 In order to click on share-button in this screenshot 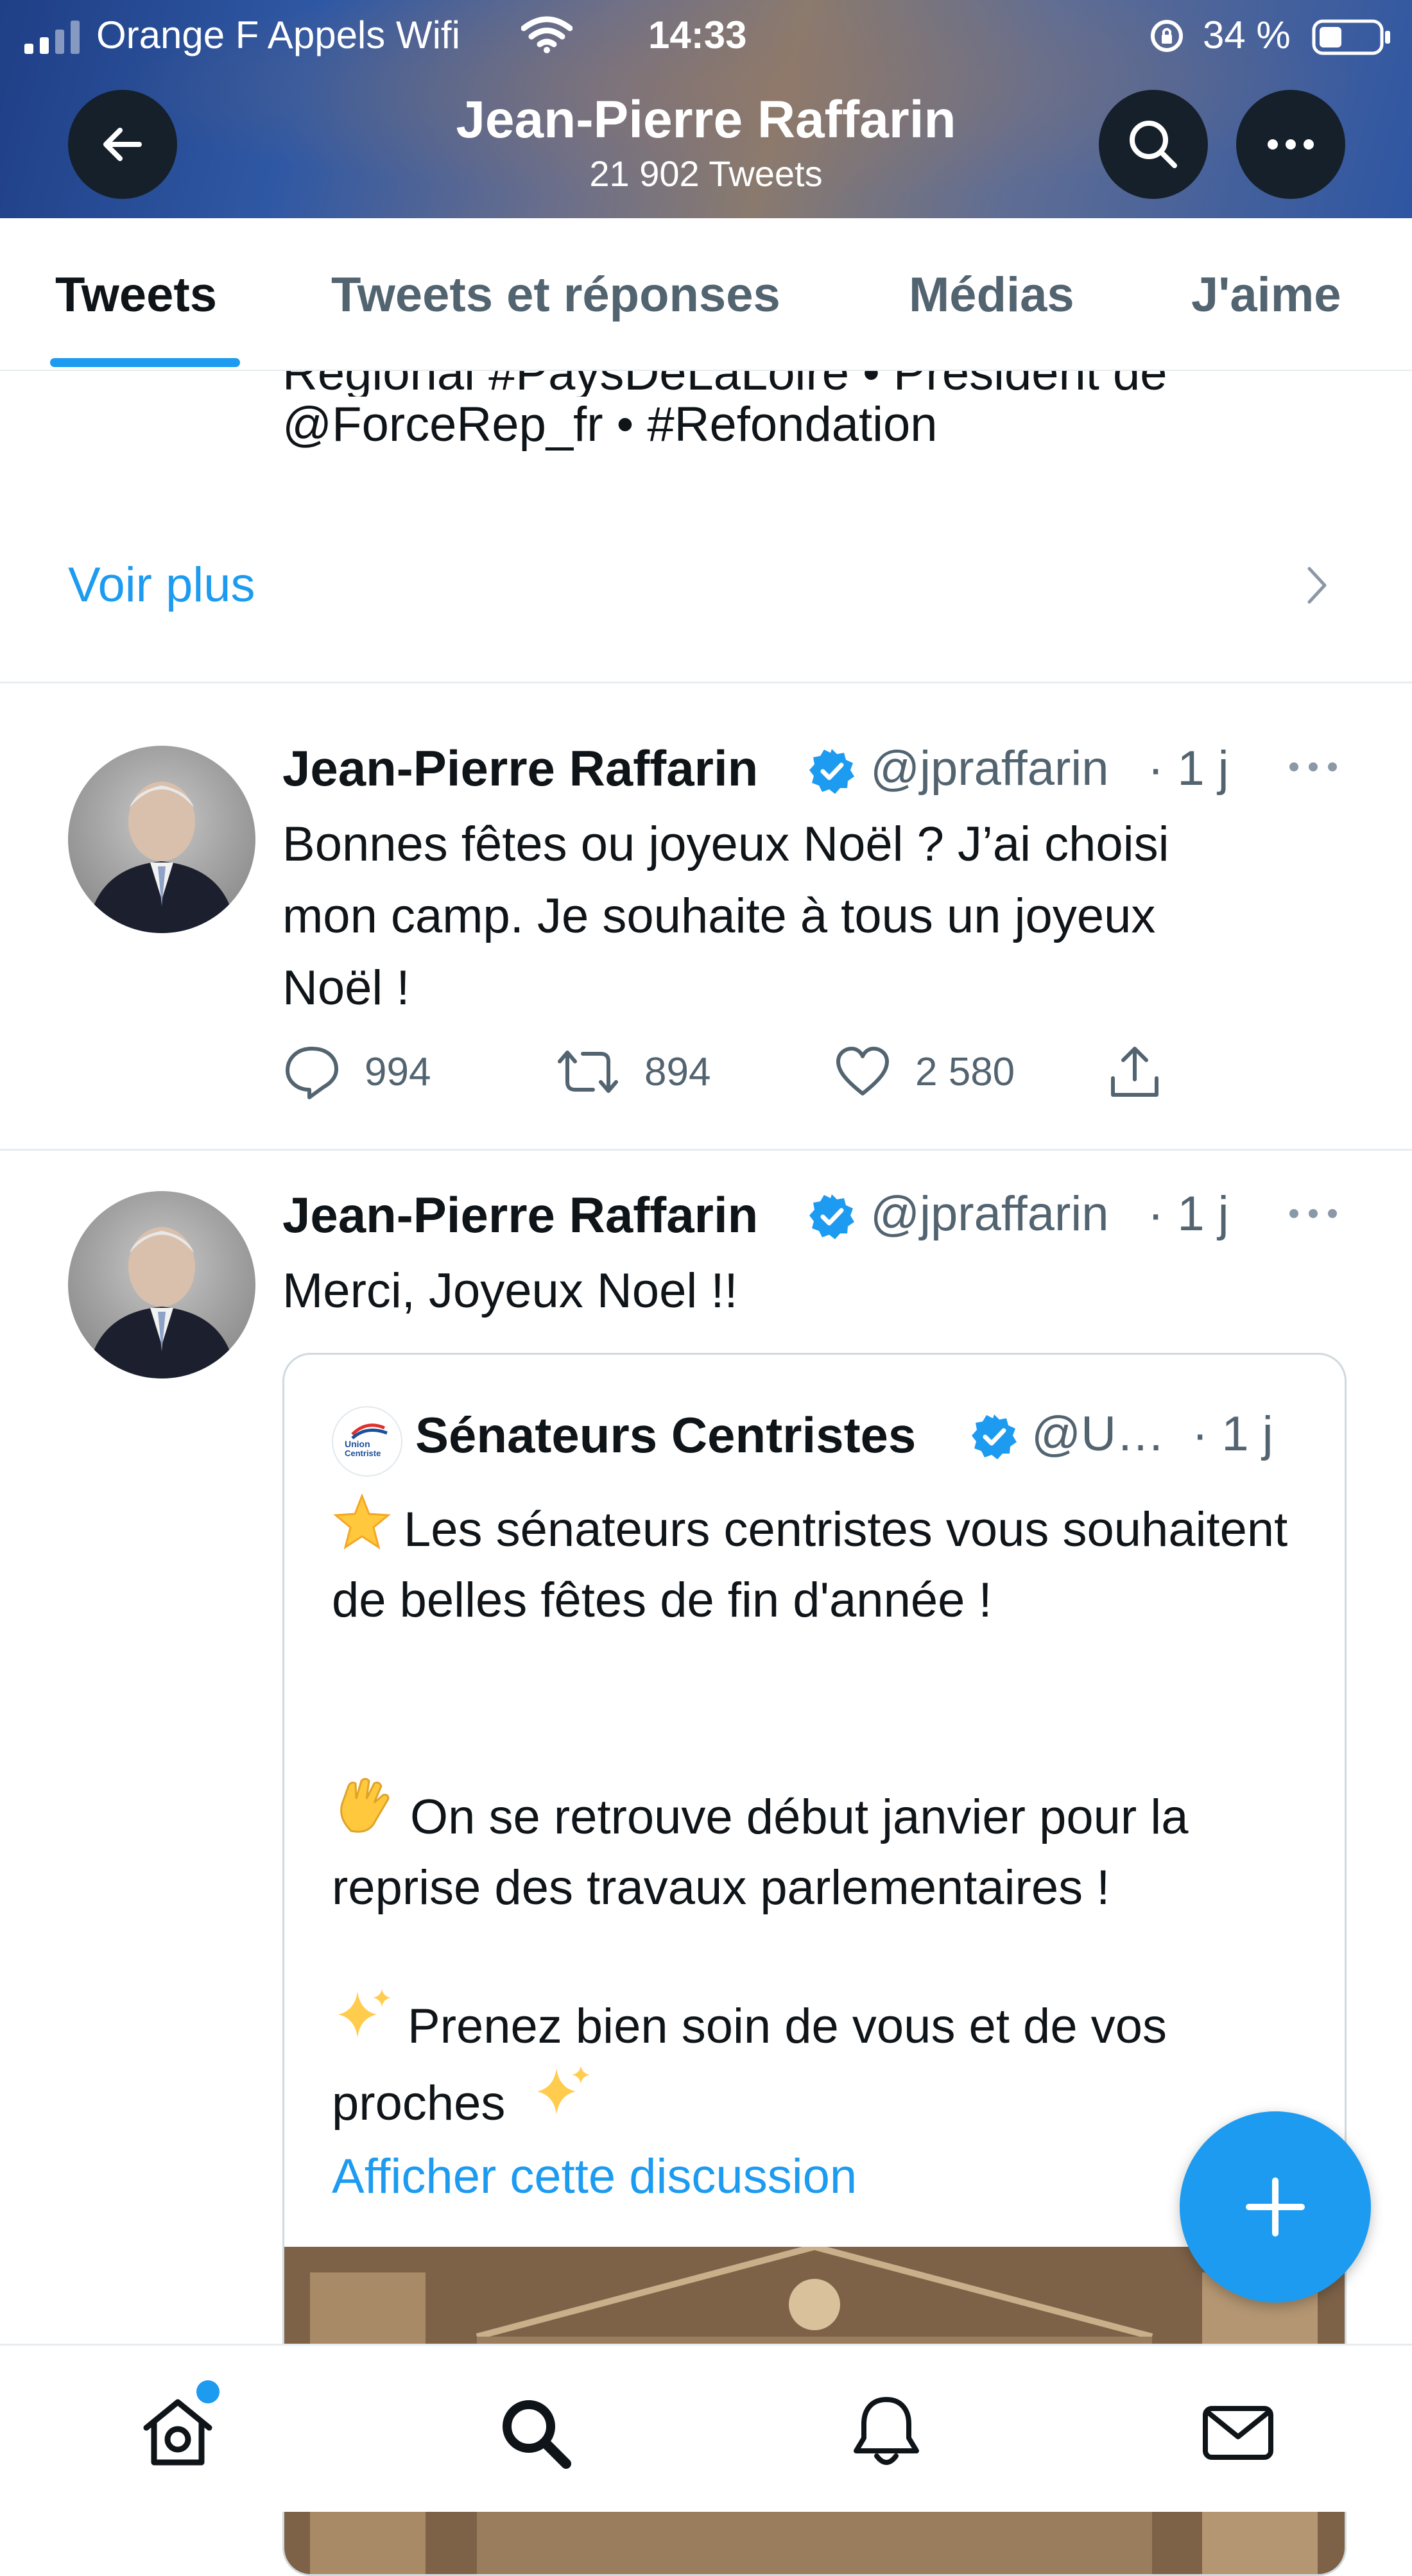, I will do `click(1134, 1071)`.